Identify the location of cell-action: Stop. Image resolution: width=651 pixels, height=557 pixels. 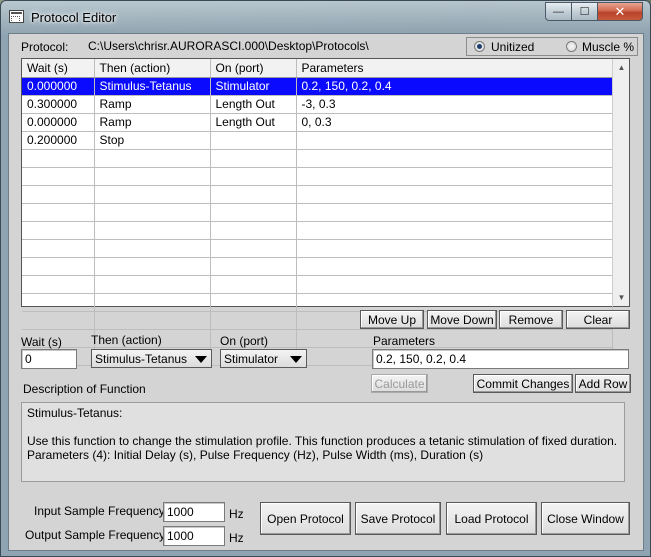
(152, 140).